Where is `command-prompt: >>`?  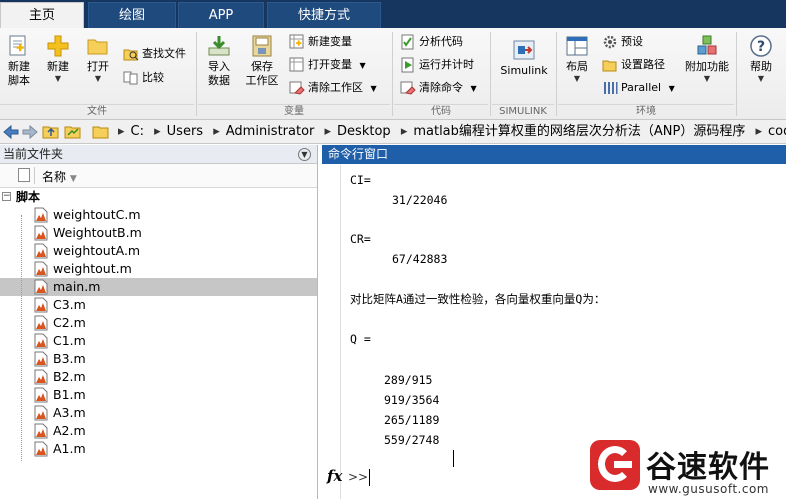 command-prompt: >> is located at coordinates (358, 477).